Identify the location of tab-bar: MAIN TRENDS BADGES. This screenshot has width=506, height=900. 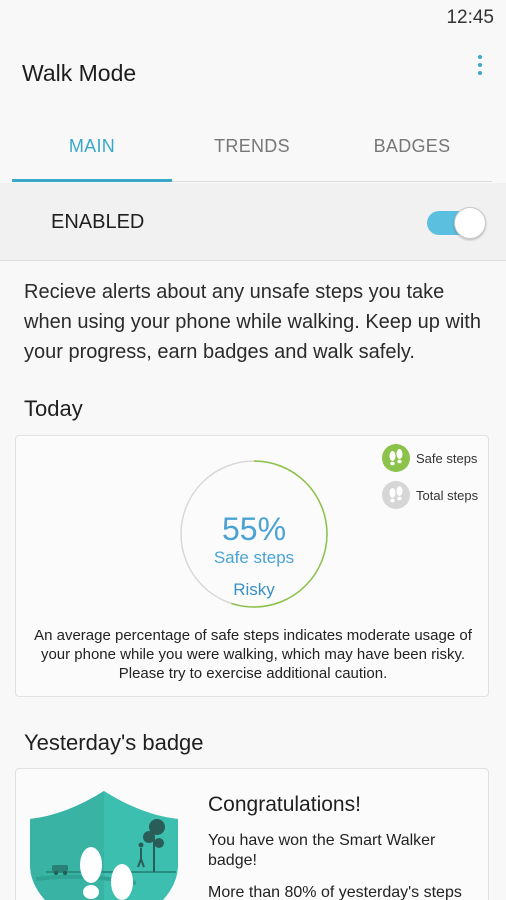
(252, 147).